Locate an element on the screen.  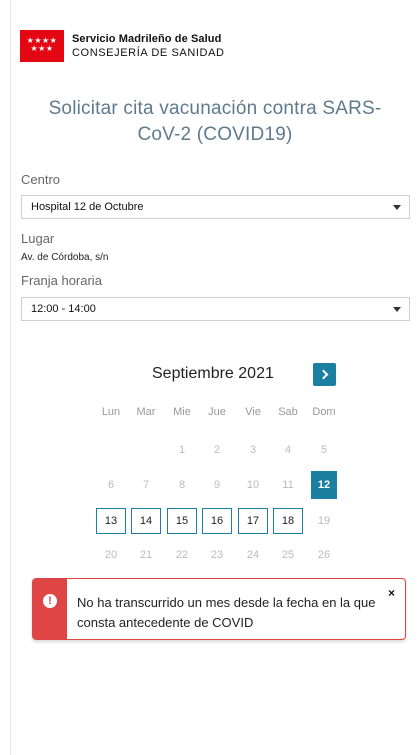
calendar-day-disabled: 9 is located at coordinates (217, 485).